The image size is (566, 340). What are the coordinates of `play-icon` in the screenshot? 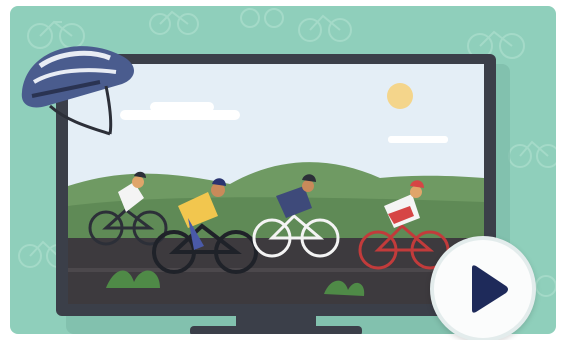 It's located at (490, 289).